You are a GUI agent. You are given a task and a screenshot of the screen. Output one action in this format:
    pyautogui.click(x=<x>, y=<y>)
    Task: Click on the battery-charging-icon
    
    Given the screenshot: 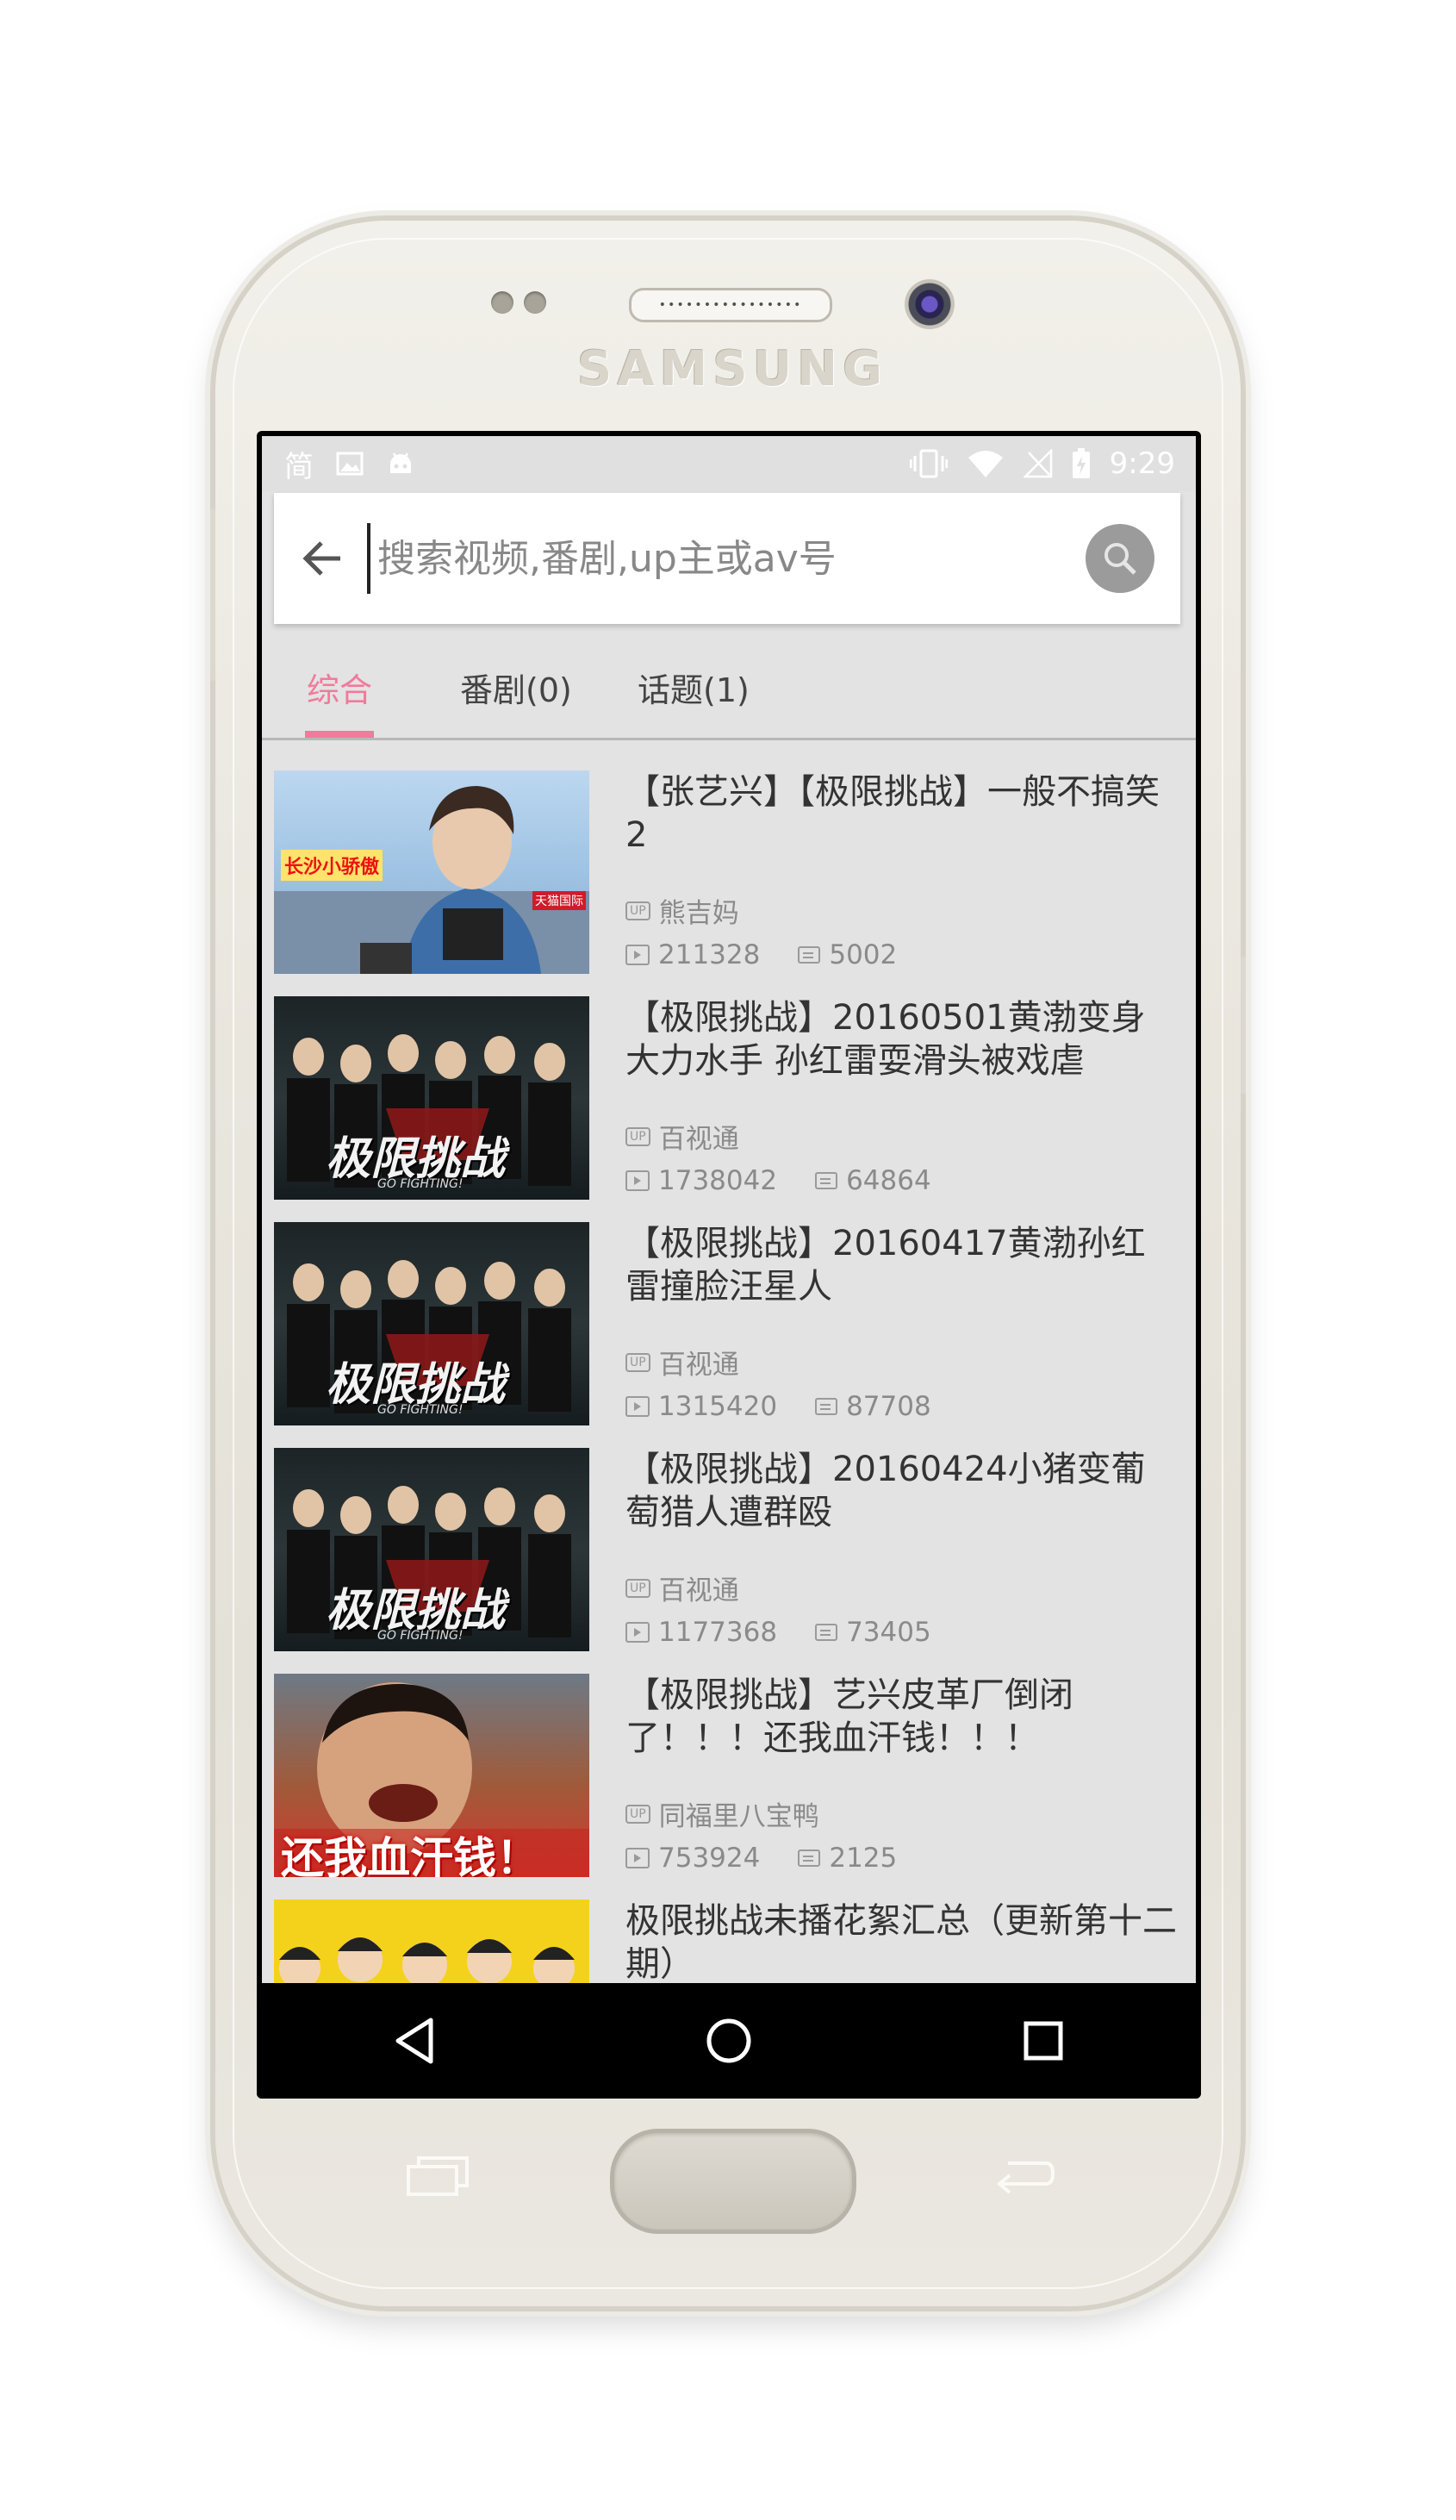 What is the action you would take?
    pyautogui.click(x=1081, y=464)
    